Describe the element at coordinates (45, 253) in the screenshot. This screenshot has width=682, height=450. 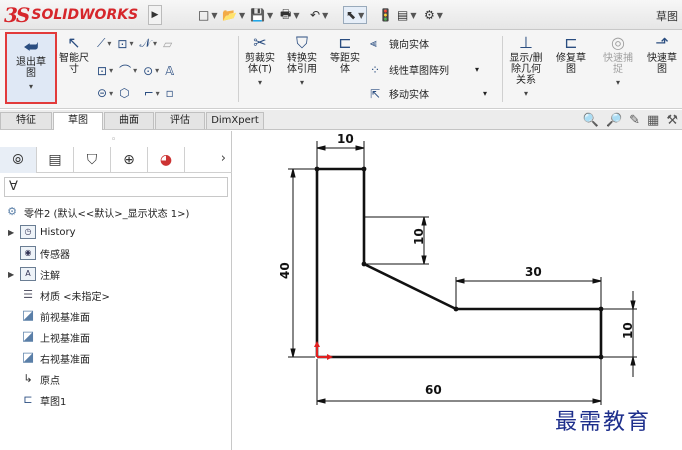
I see `tree-item-sensors: ◉ 传感器` at that location.